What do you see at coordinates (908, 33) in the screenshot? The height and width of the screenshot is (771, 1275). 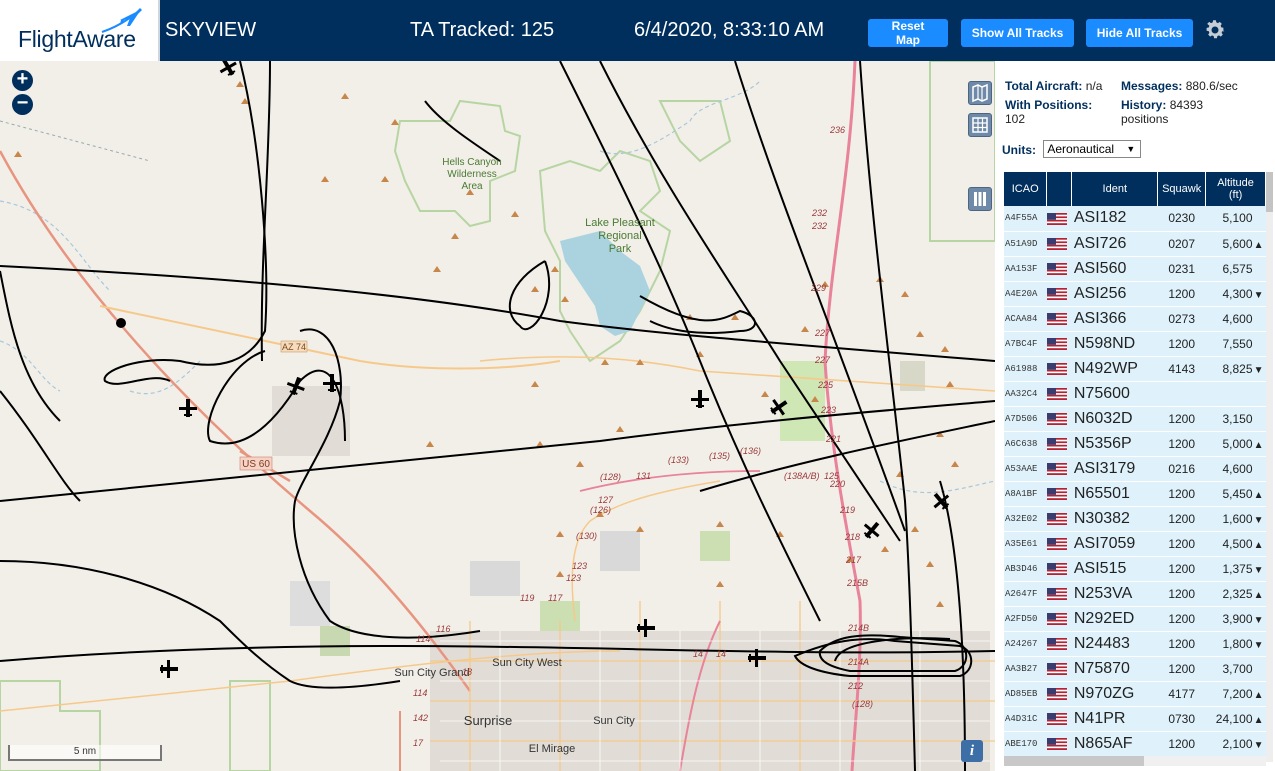 I see `reset-map-button: Reset Map` at bounding box center [908, 33].